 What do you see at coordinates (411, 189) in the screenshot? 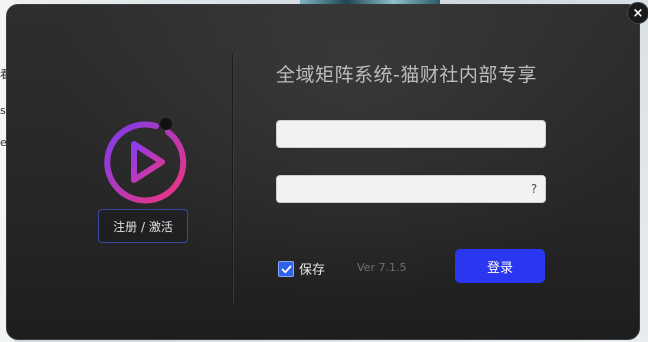
I see `password-input` at bounding box center [411, 189].